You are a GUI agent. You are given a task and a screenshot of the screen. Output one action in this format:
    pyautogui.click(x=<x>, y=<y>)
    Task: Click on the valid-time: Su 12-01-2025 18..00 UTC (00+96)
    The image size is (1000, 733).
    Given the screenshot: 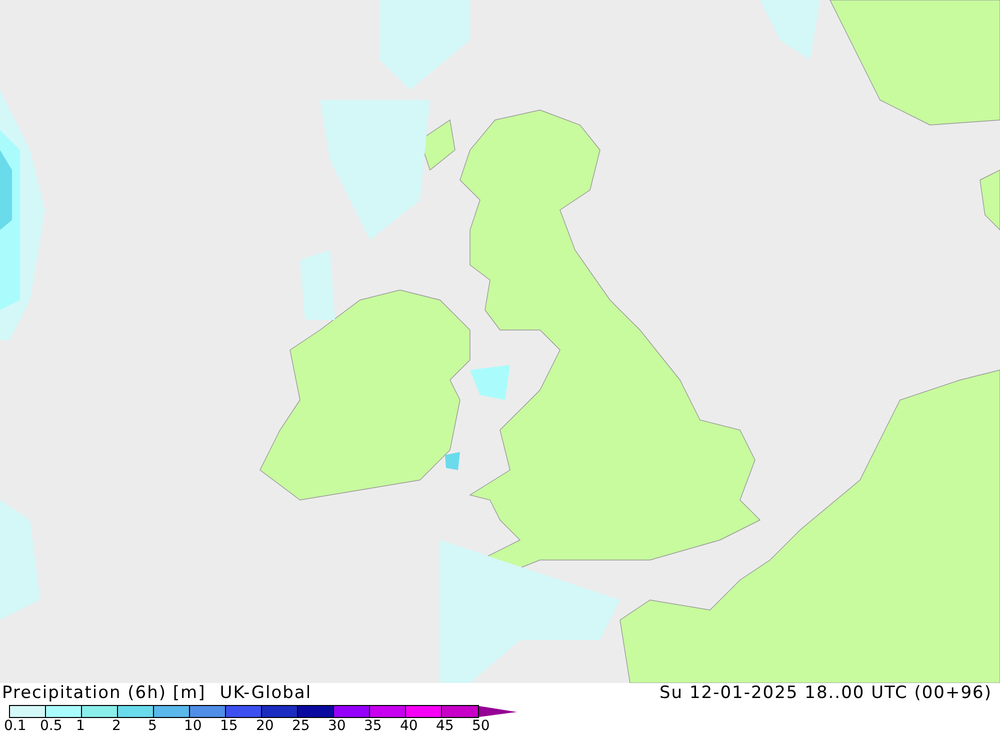 What is the action you would take?
    pyautogui.click(x=825, y=693)
    